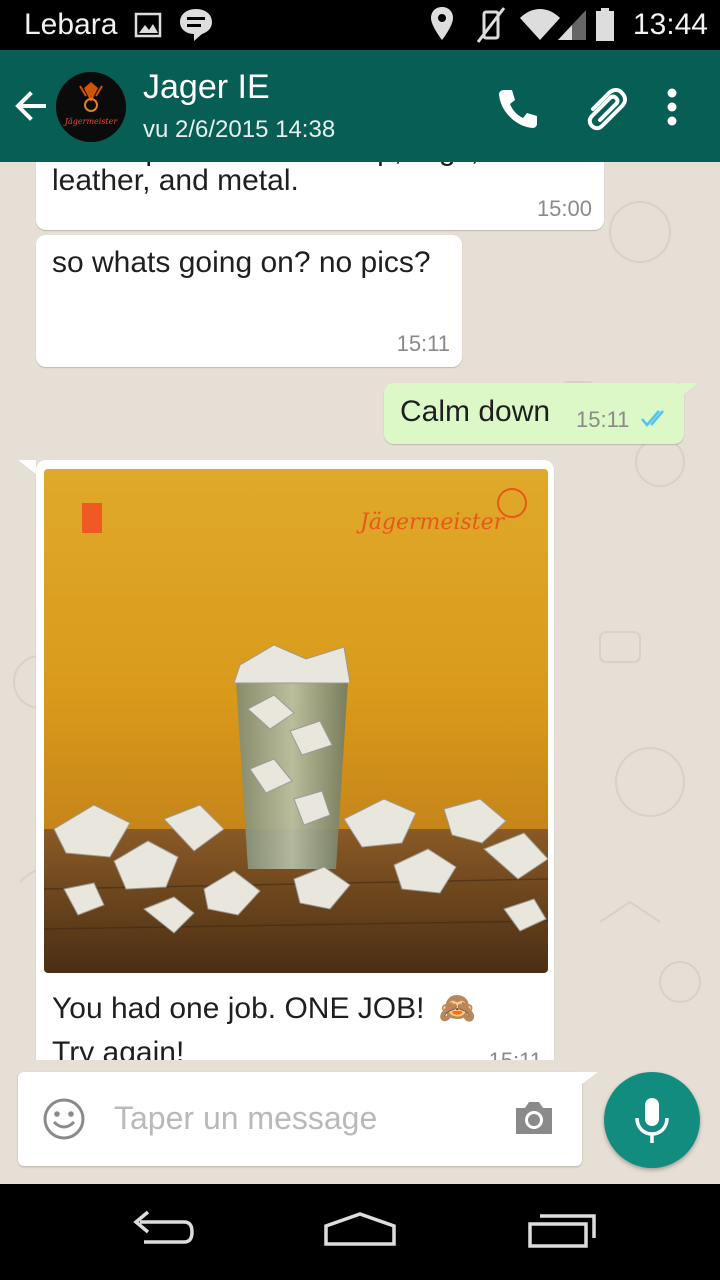 This screenshot has width=720, height=1280. I want to click on mic-button, so click(652, 1120).